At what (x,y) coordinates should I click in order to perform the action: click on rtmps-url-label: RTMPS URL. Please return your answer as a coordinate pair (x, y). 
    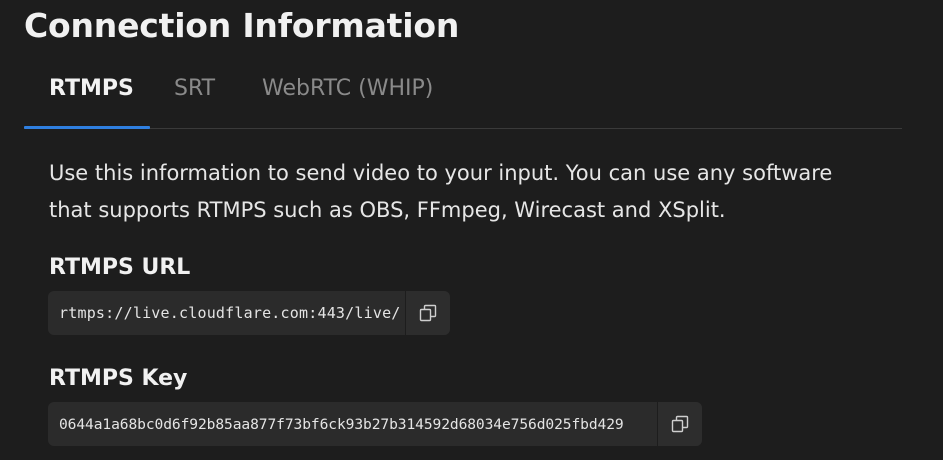
    Looking at the image, I should click on (120, 267).